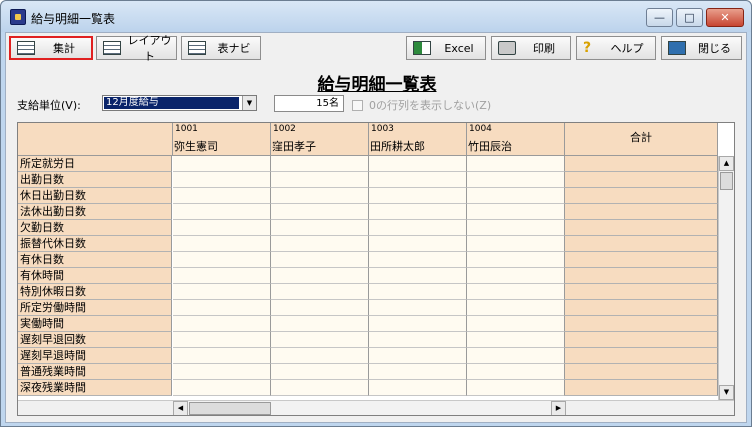 The height and width of the screenshot is (427, 752). I want to click on hide-zero-checkbox: 0の行列を表示しない(Z), so click(421, 105).